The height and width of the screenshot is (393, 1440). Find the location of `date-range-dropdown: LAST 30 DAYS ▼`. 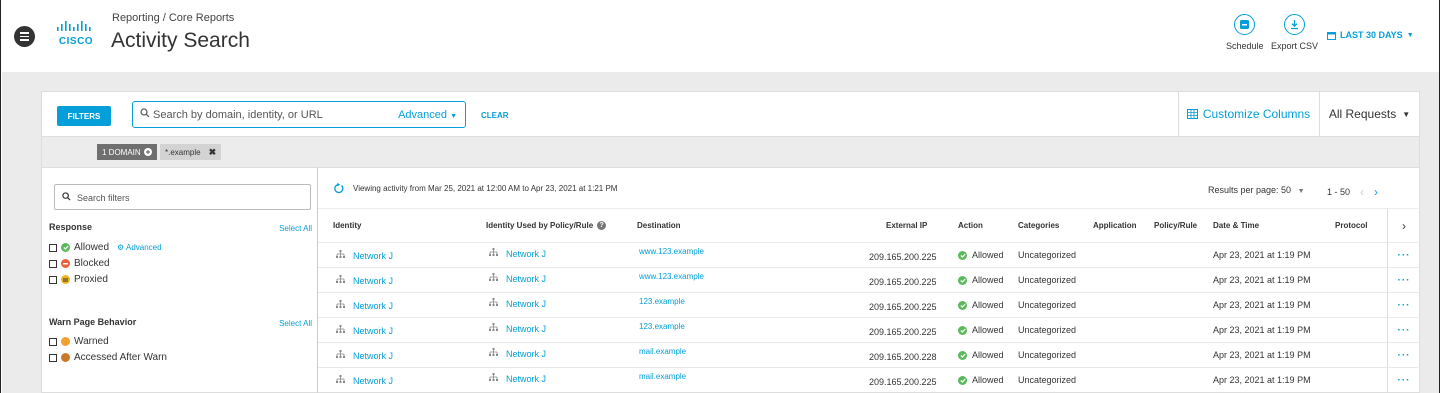

date-range-dropdown: LAST 30 DAYS ▼ is located at coordinates (1370, 35).